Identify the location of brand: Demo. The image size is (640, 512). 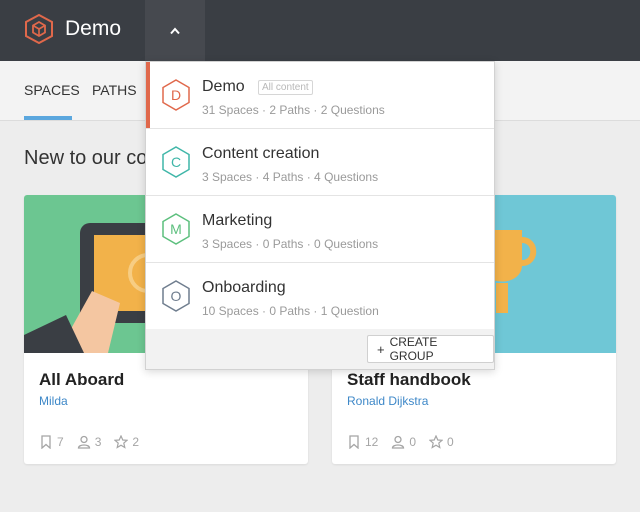
(73, 29).